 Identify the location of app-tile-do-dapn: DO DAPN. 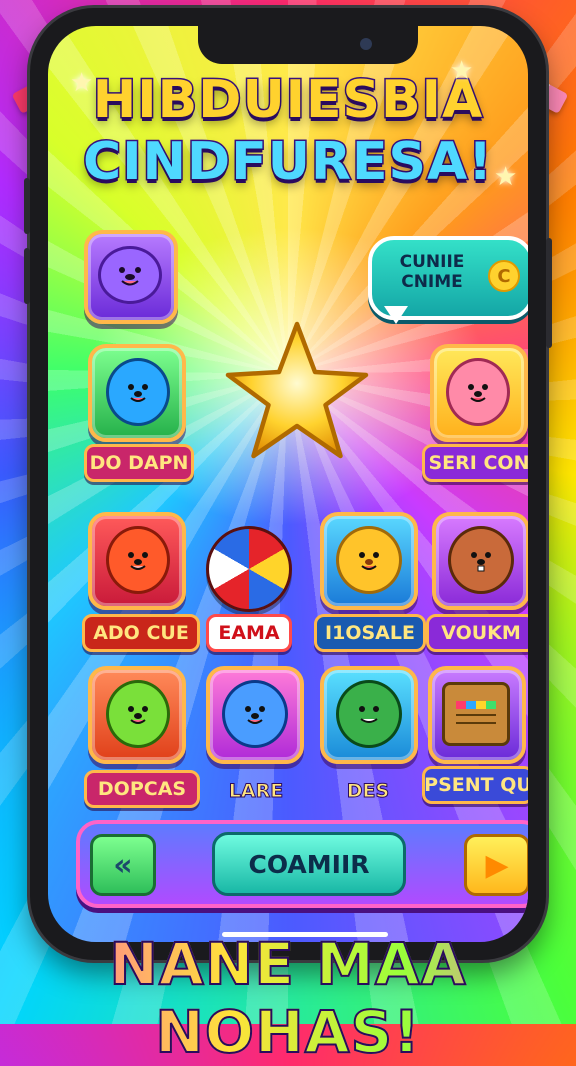
(139, 414).